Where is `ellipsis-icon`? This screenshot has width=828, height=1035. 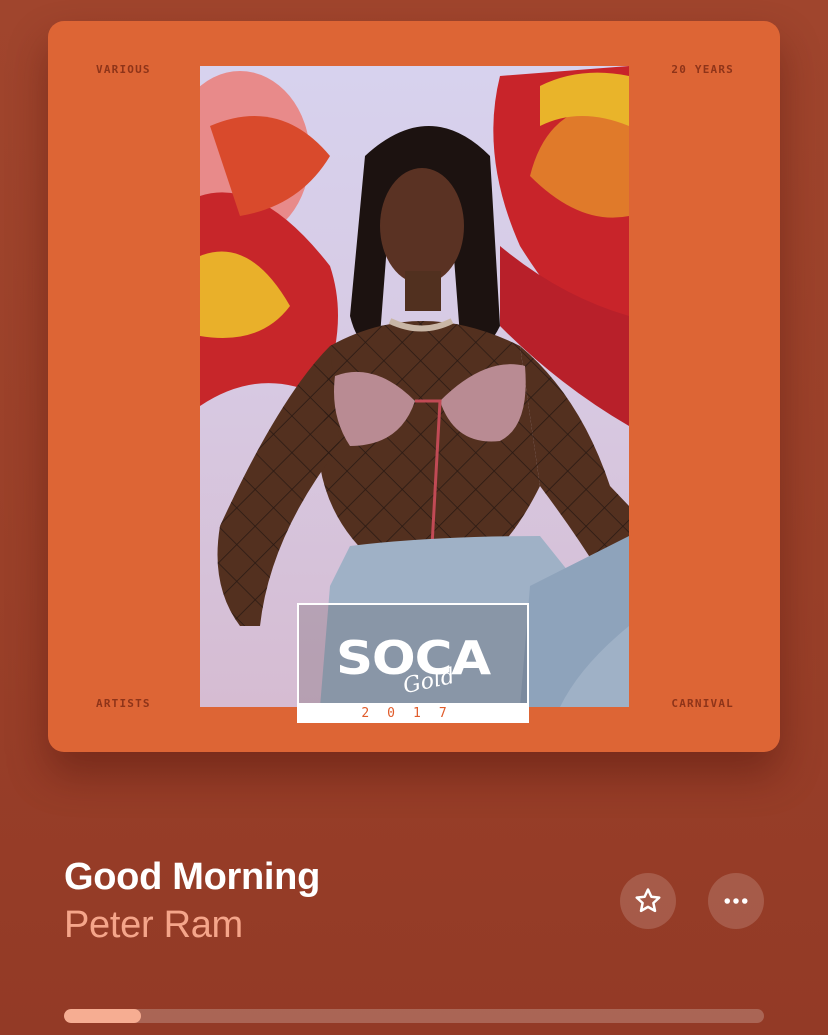
ellipsis-icon is located at coordinates (736, 901).